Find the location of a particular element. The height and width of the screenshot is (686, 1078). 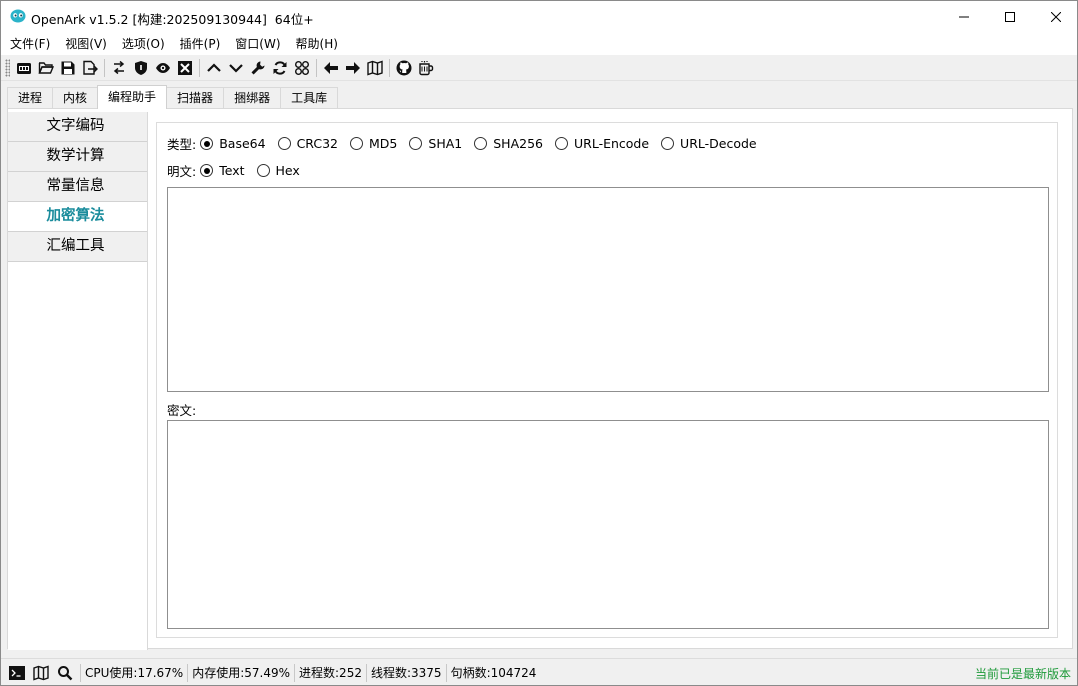

radio-hex: Hex is located at coordinates (278, 170).